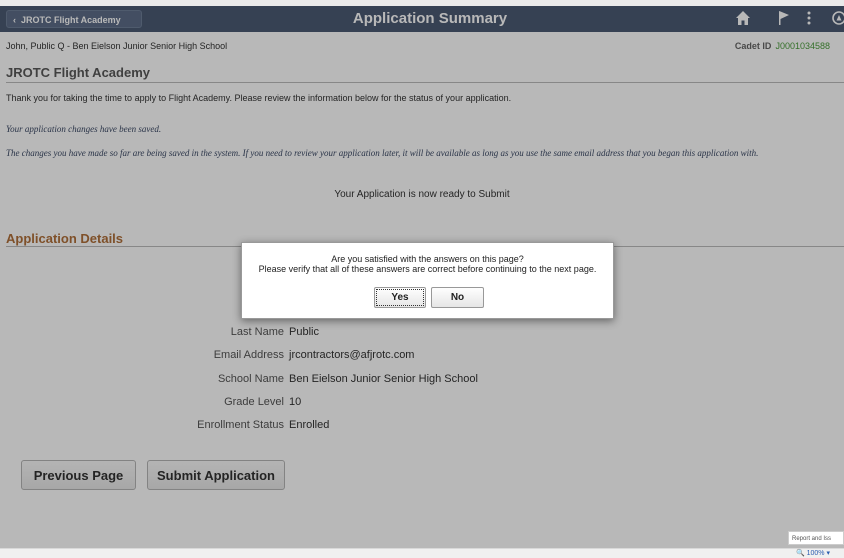  I want to click on zoom-control: 🔍 100% ▾, so click(813, 553).